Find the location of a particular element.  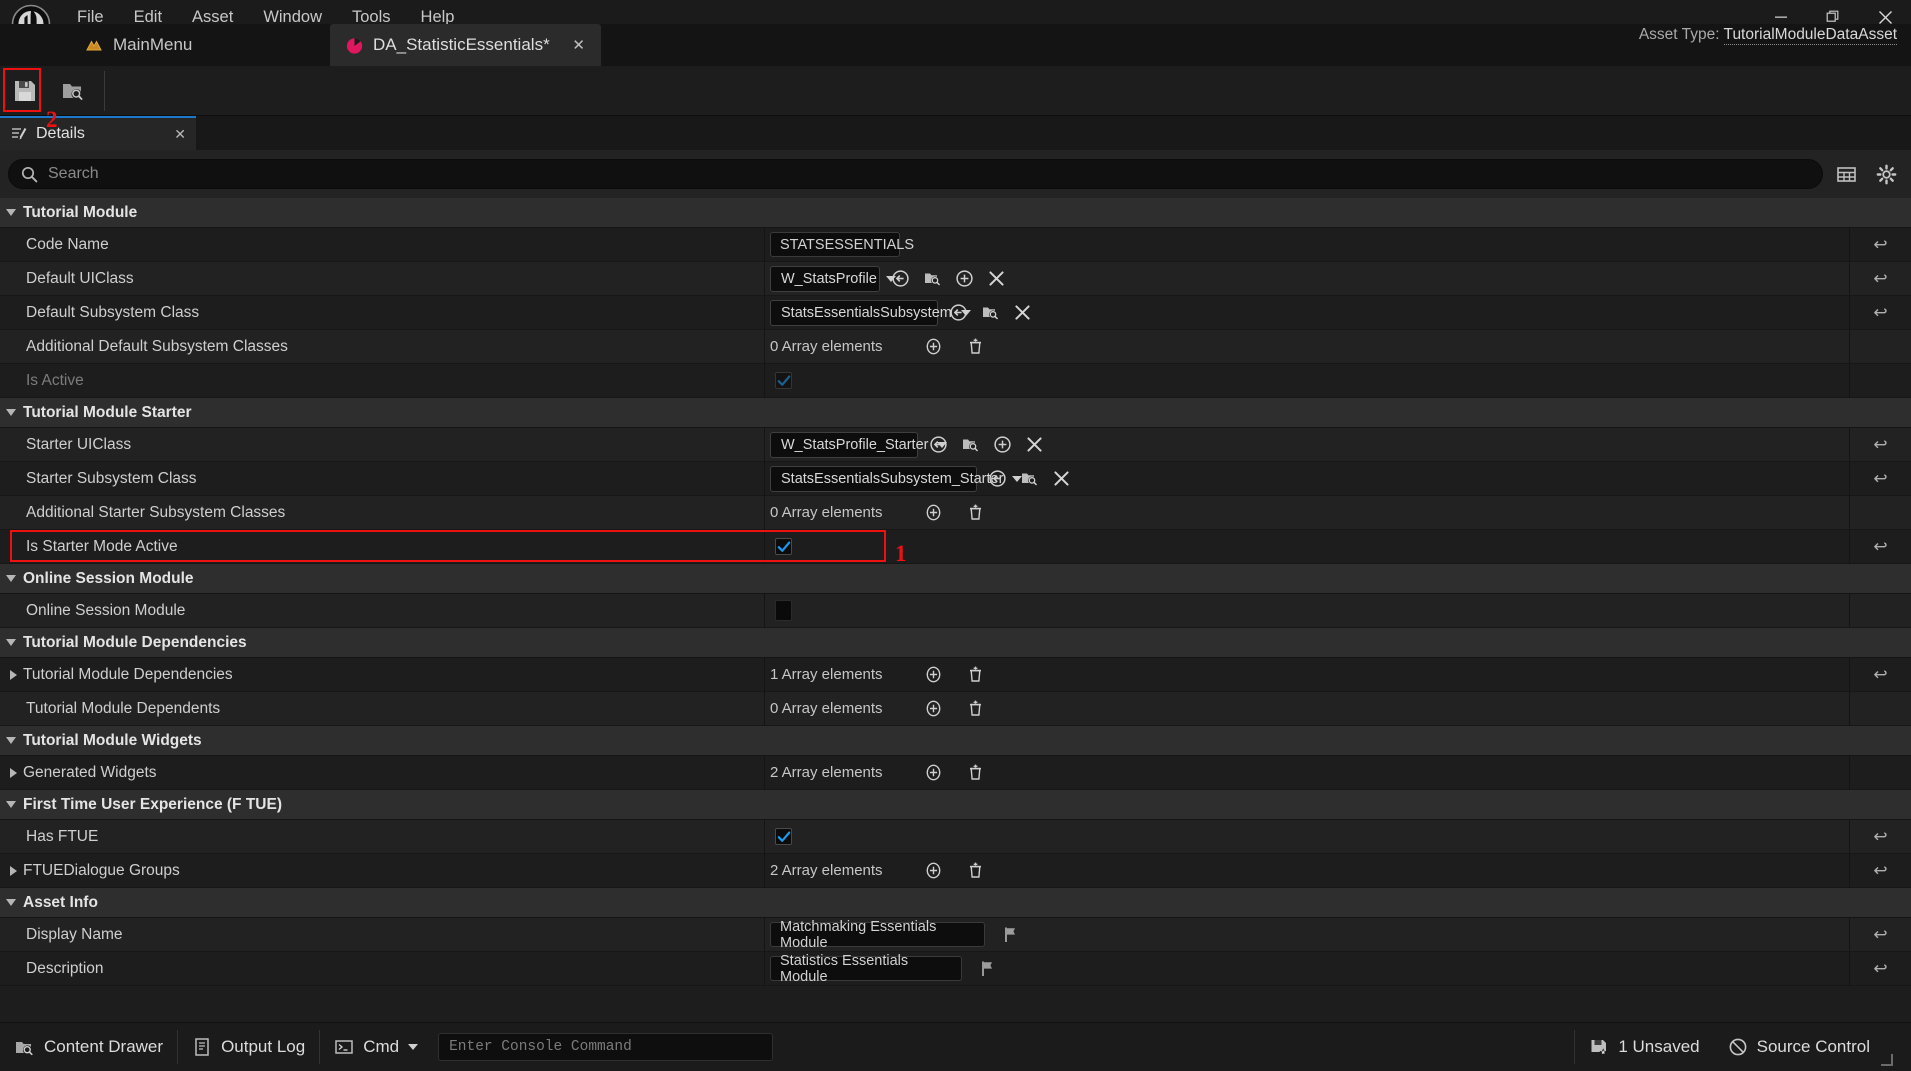

asset-picker-combo: StatsEssentialsSubsystem_Starter is located at coordinates (896, 478).